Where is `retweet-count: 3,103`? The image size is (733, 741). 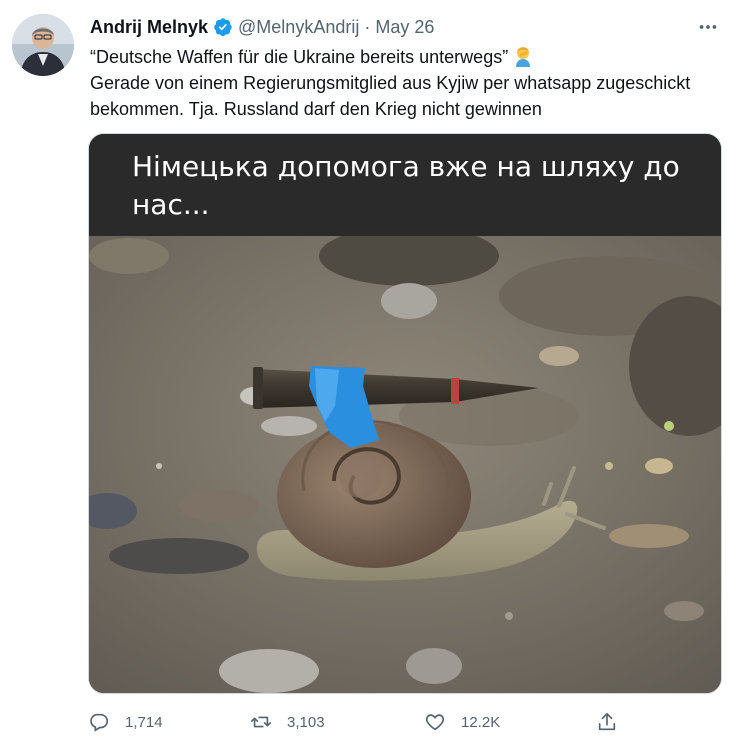
retweet-count: 3,103 is located at coordinates (306, 722).